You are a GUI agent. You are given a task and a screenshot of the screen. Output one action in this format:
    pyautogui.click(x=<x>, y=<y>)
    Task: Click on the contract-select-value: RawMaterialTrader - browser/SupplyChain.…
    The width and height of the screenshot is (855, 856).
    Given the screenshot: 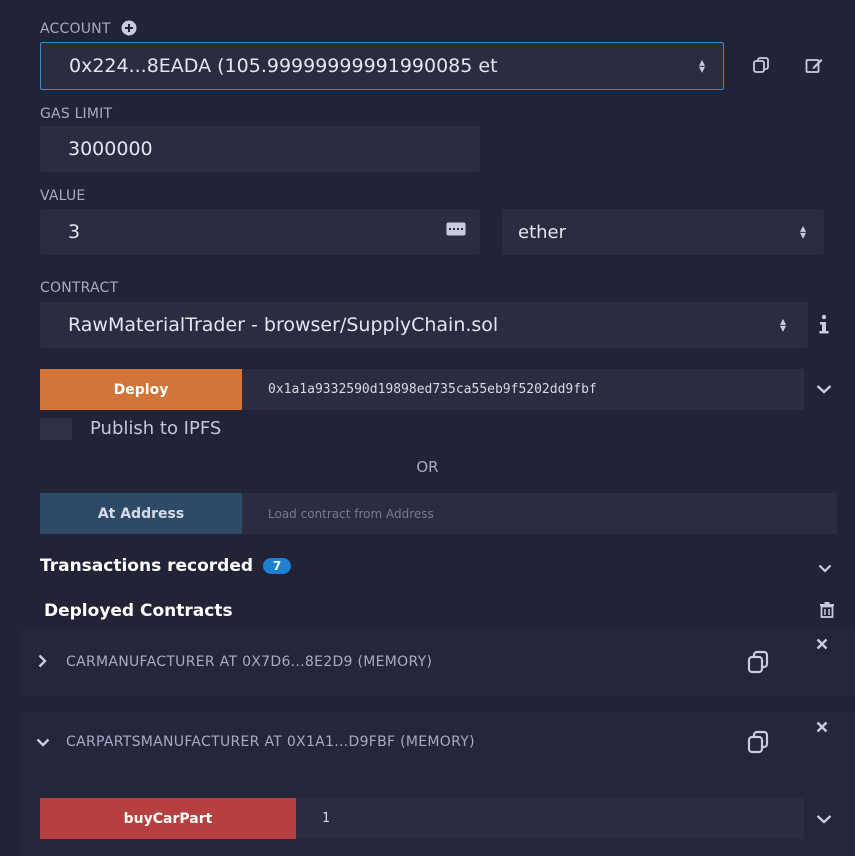 What is the action you would take?
    pyautogui.click(x=283, y=325)
    